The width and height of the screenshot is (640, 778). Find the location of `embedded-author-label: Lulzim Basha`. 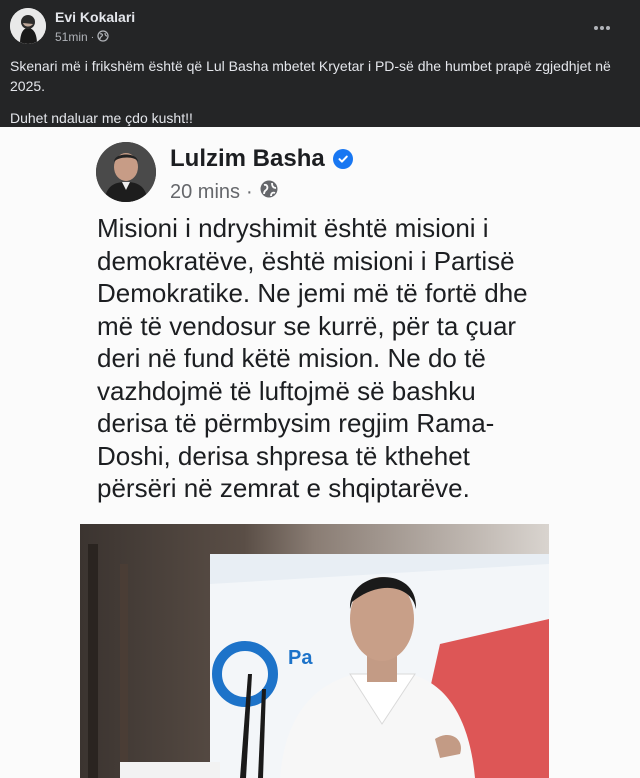

embedded-author-label: Lulzim Basha is located at coordinates (247, 158).